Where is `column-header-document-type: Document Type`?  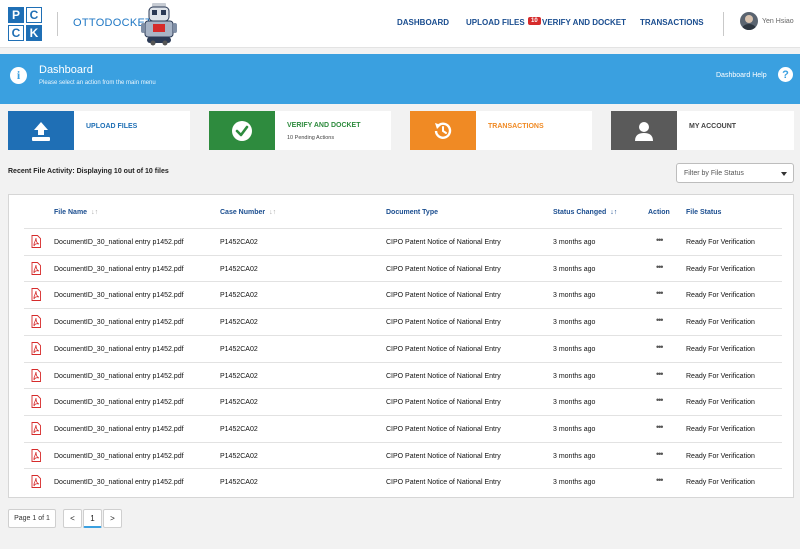
column-header-document-type: Document Type is located at coordinates (412, 212).